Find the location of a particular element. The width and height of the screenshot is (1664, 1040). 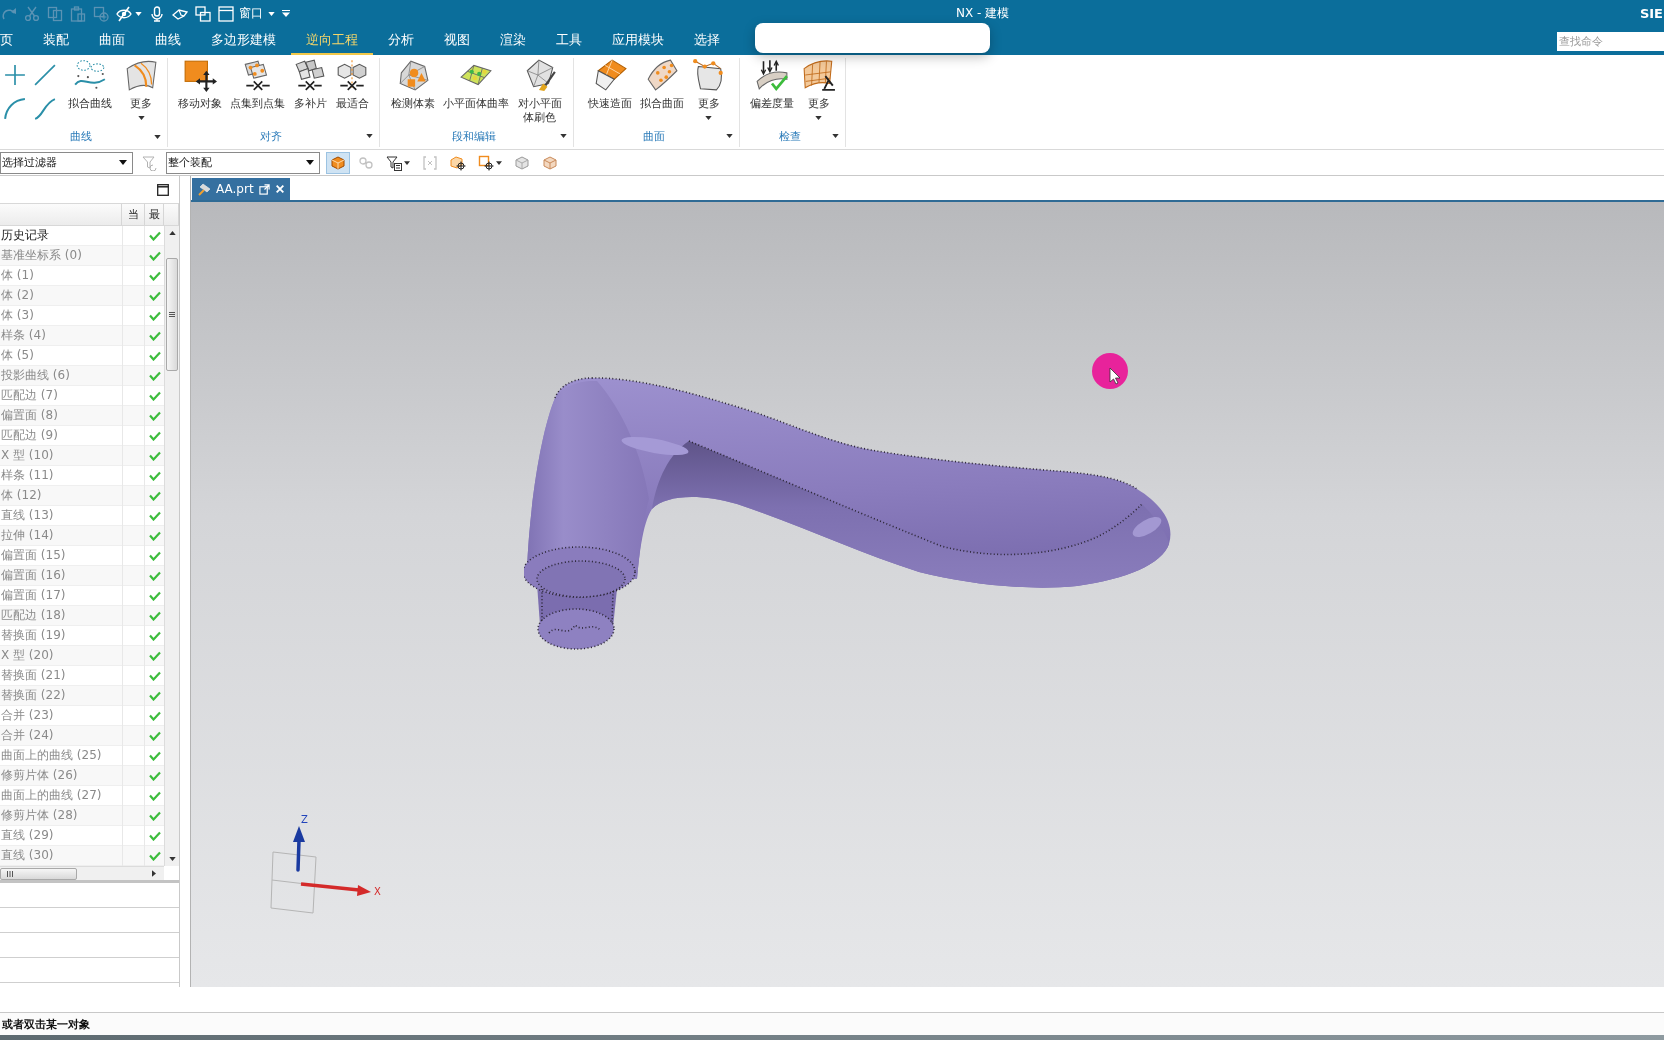

curve-icon is located at coordinates (45, 109).